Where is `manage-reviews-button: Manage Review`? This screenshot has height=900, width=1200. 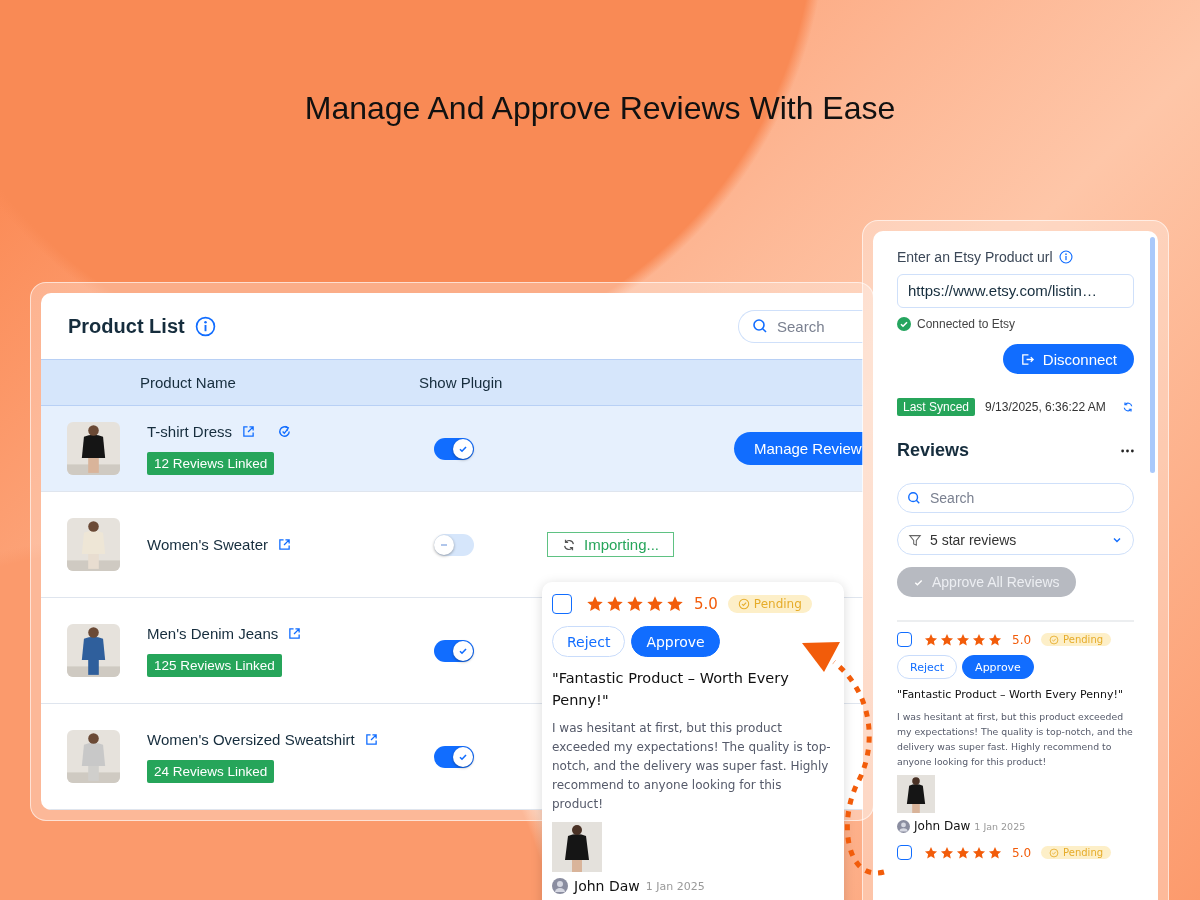
manage-reviews-button: Manage Review is located at coordinates (798, 448).